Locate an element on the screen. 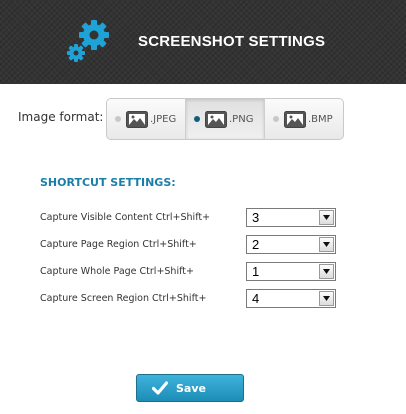 The image size is (406, 414). format-option-png: .PNG is located at coordinates (224, 119).